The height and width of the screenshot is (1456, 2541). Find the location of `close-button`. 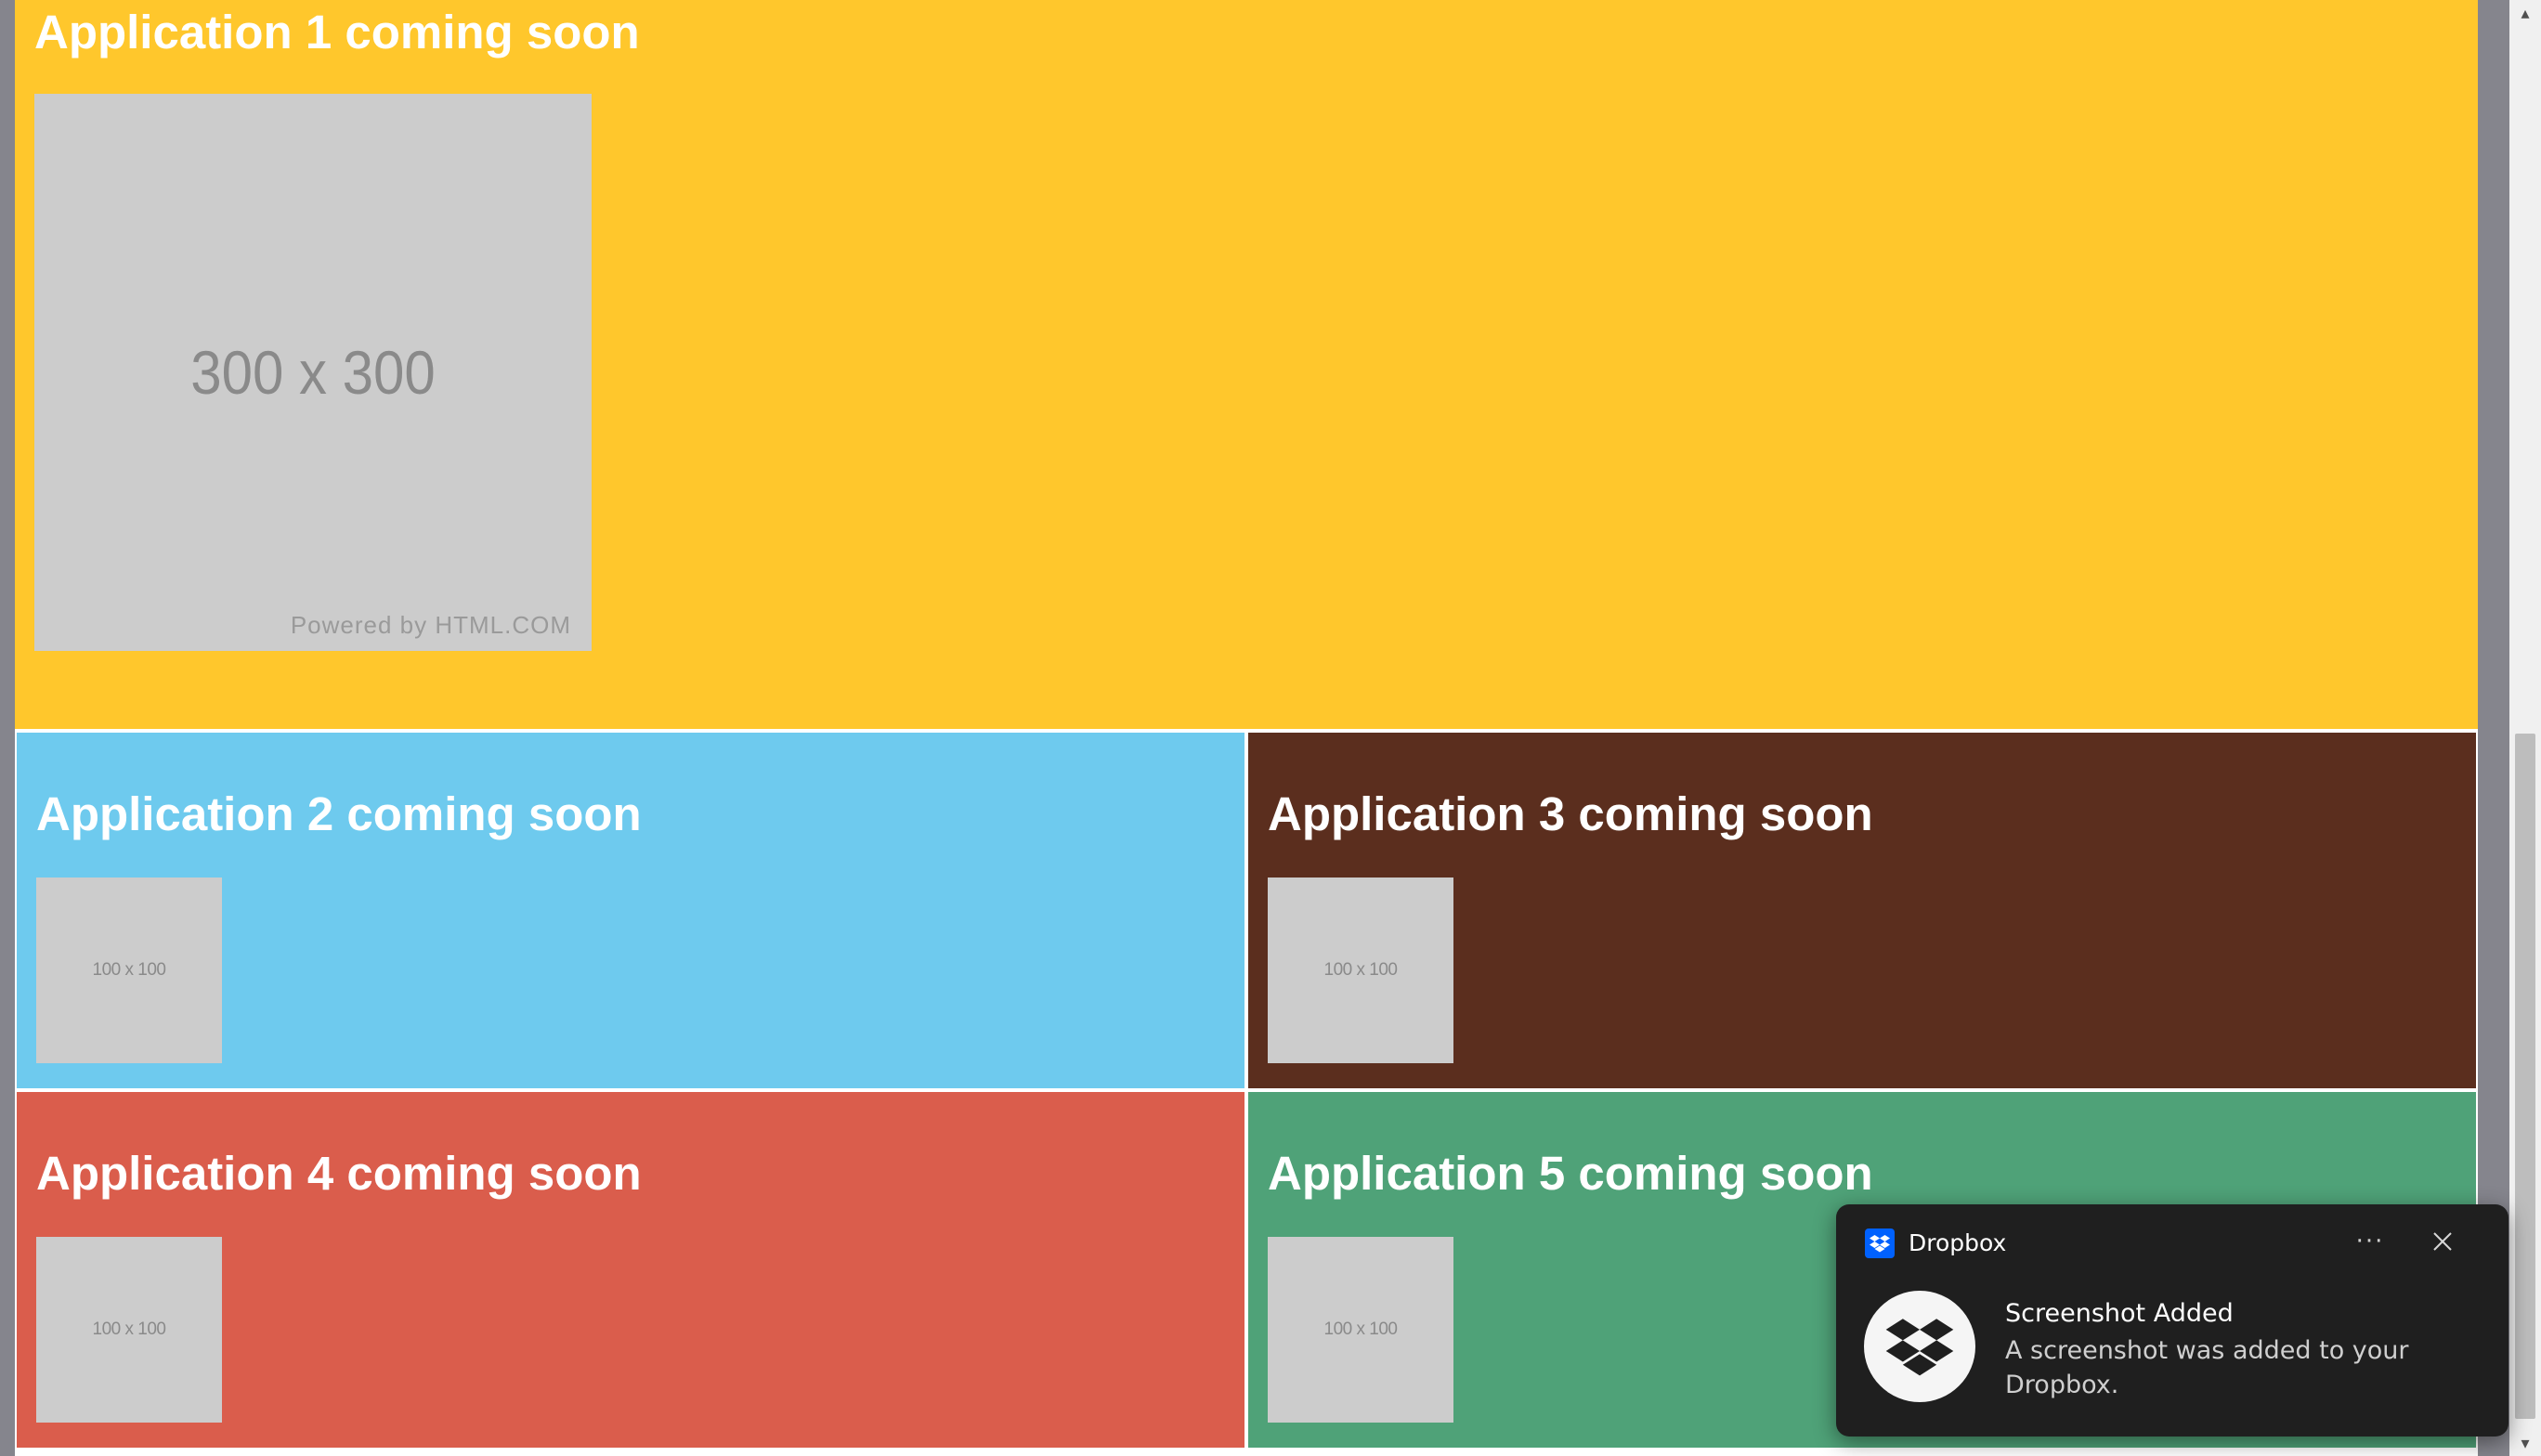

close-button is located at coordinates (2442, 1241).